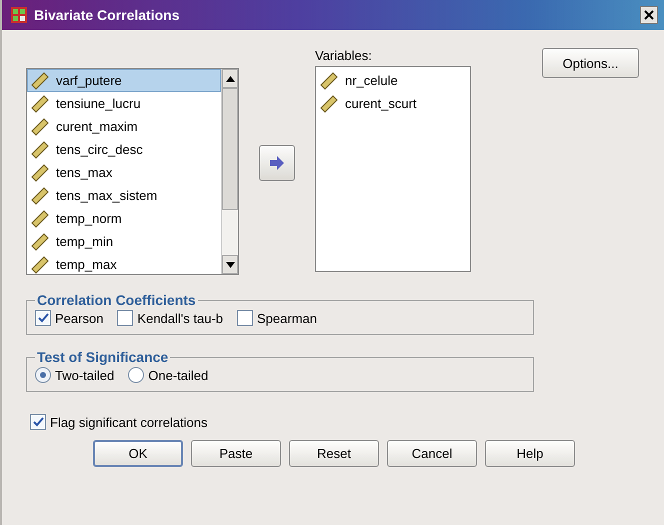 Image resolution: width=664 pixels, height=525 pixels. I want to click on close-icon, so click(649, 15).